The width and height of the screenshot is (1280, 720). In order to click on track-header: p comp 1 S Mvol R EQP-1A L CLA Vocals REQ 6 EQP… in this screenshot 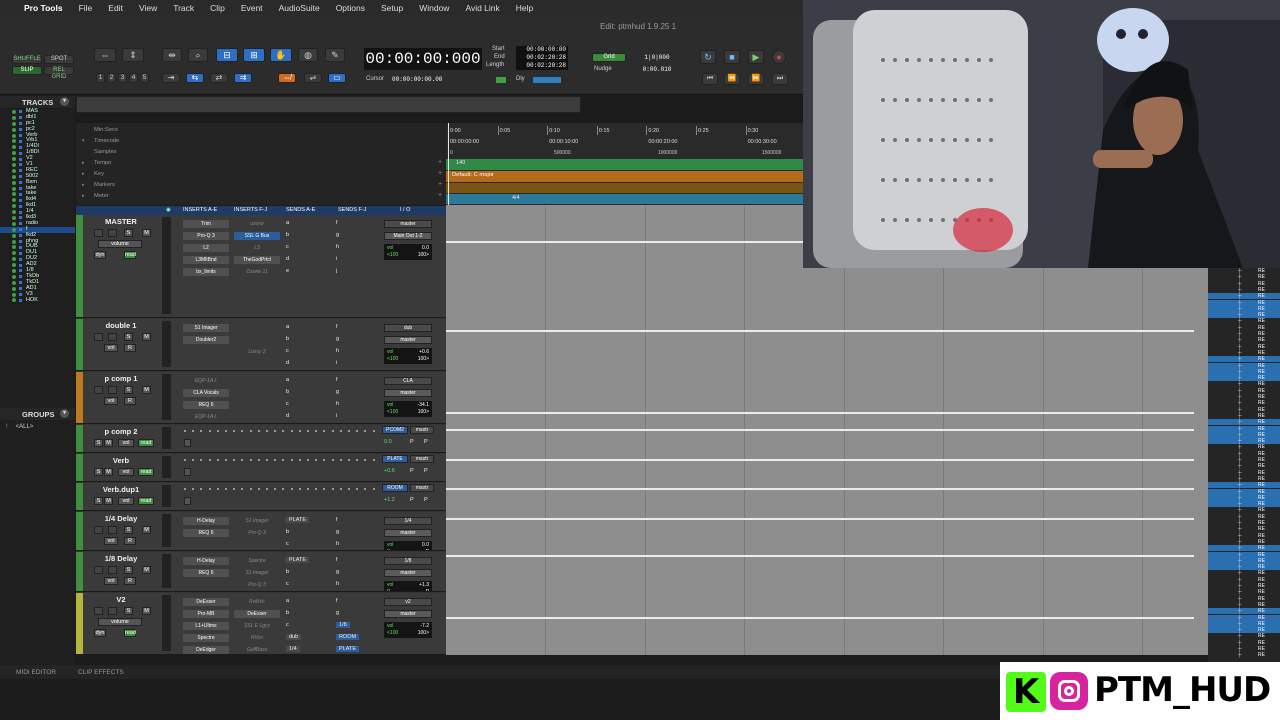, I will do `click(261, 398)`.